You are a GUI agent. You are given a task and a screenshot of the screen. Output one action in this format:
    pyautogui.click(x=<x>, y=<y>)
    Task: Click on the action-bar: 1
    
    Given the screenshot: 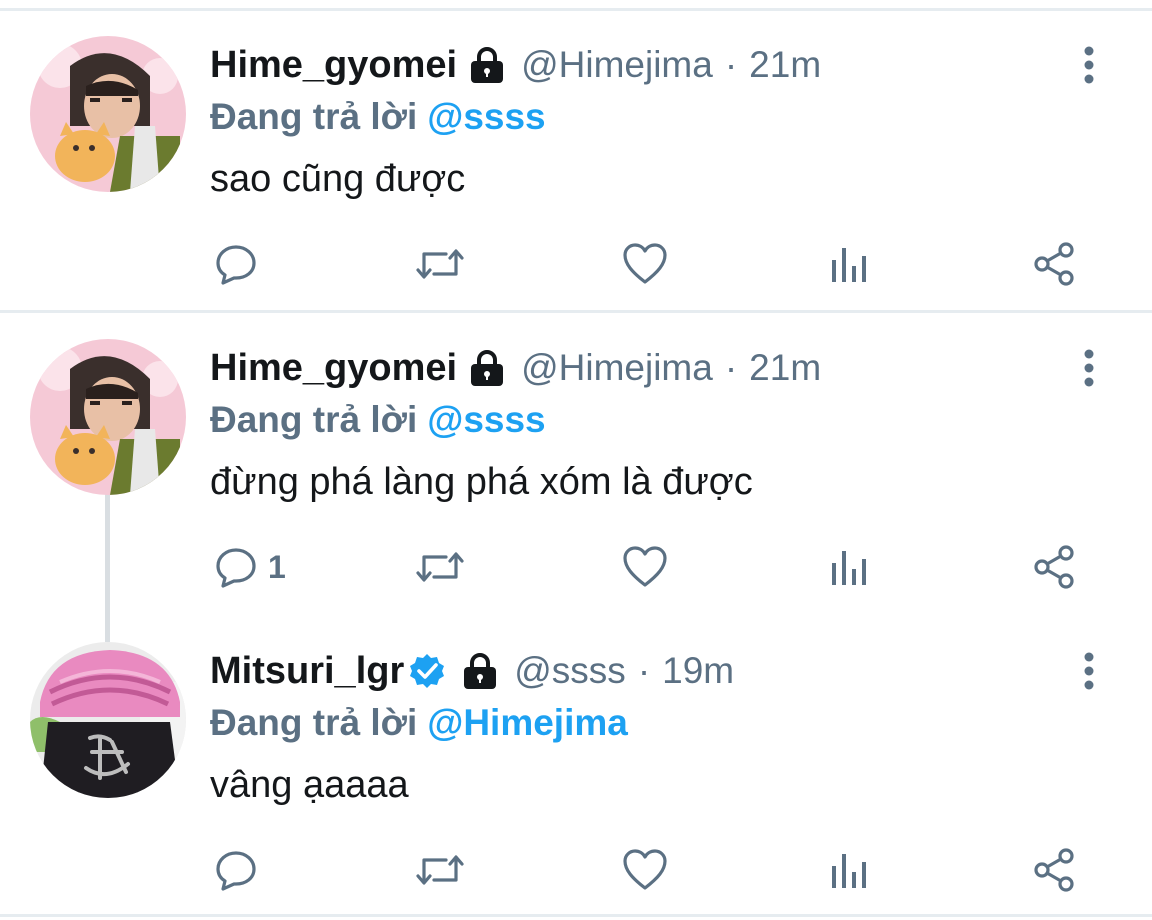 What is the action you would take?
    pyautogui.click(x=576, y=567)
    